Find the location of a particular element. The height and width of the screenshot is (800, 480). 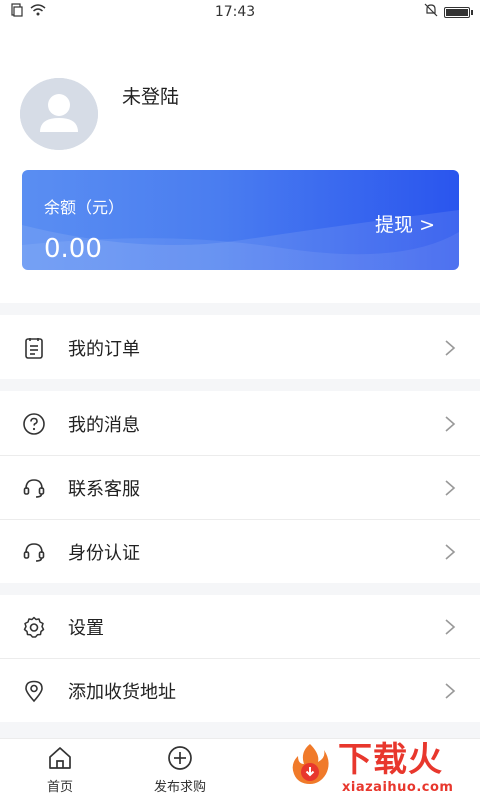

balance-card: 余额（元） 0.00 提现 > is located at coordinates (240, 220).